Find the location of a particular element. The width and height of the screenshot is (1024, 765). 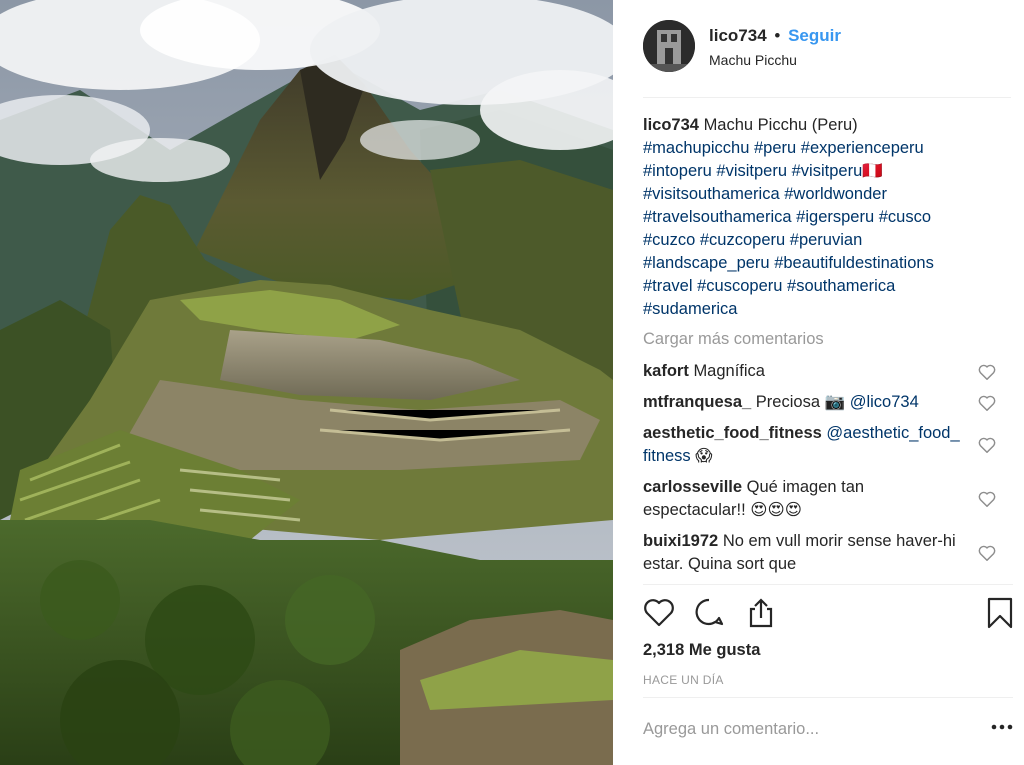

caption-username: lico734 is located at coordinates (671, 125).